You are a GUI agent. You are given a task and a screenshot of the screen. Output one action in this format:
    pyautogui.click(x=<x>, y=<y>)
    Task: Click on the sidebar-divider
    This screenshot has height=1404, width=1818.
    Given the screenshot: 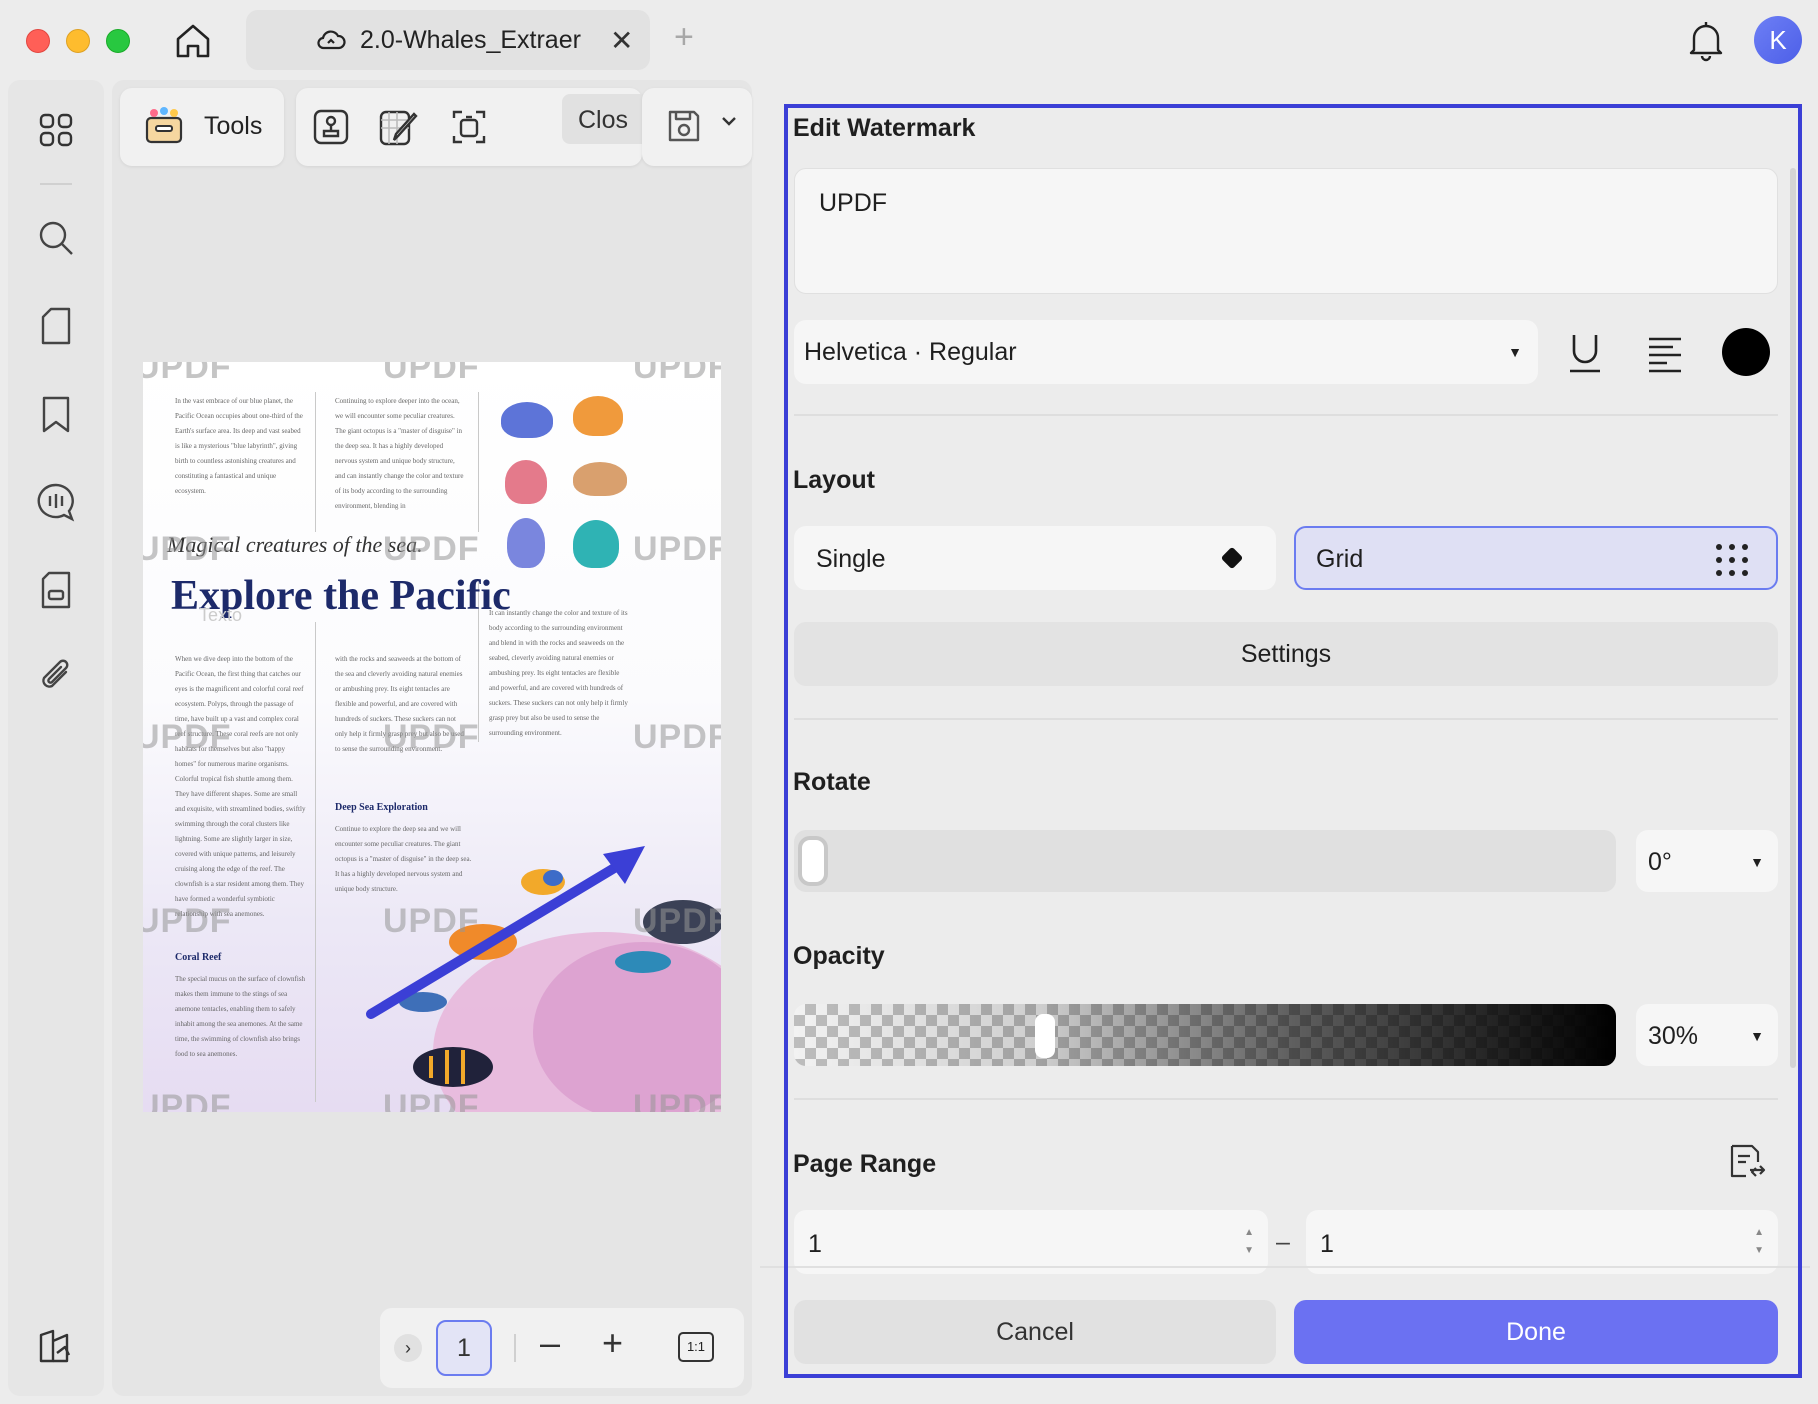 What is the action you would take?
    pyautogui.click(x=56, y=184)
    